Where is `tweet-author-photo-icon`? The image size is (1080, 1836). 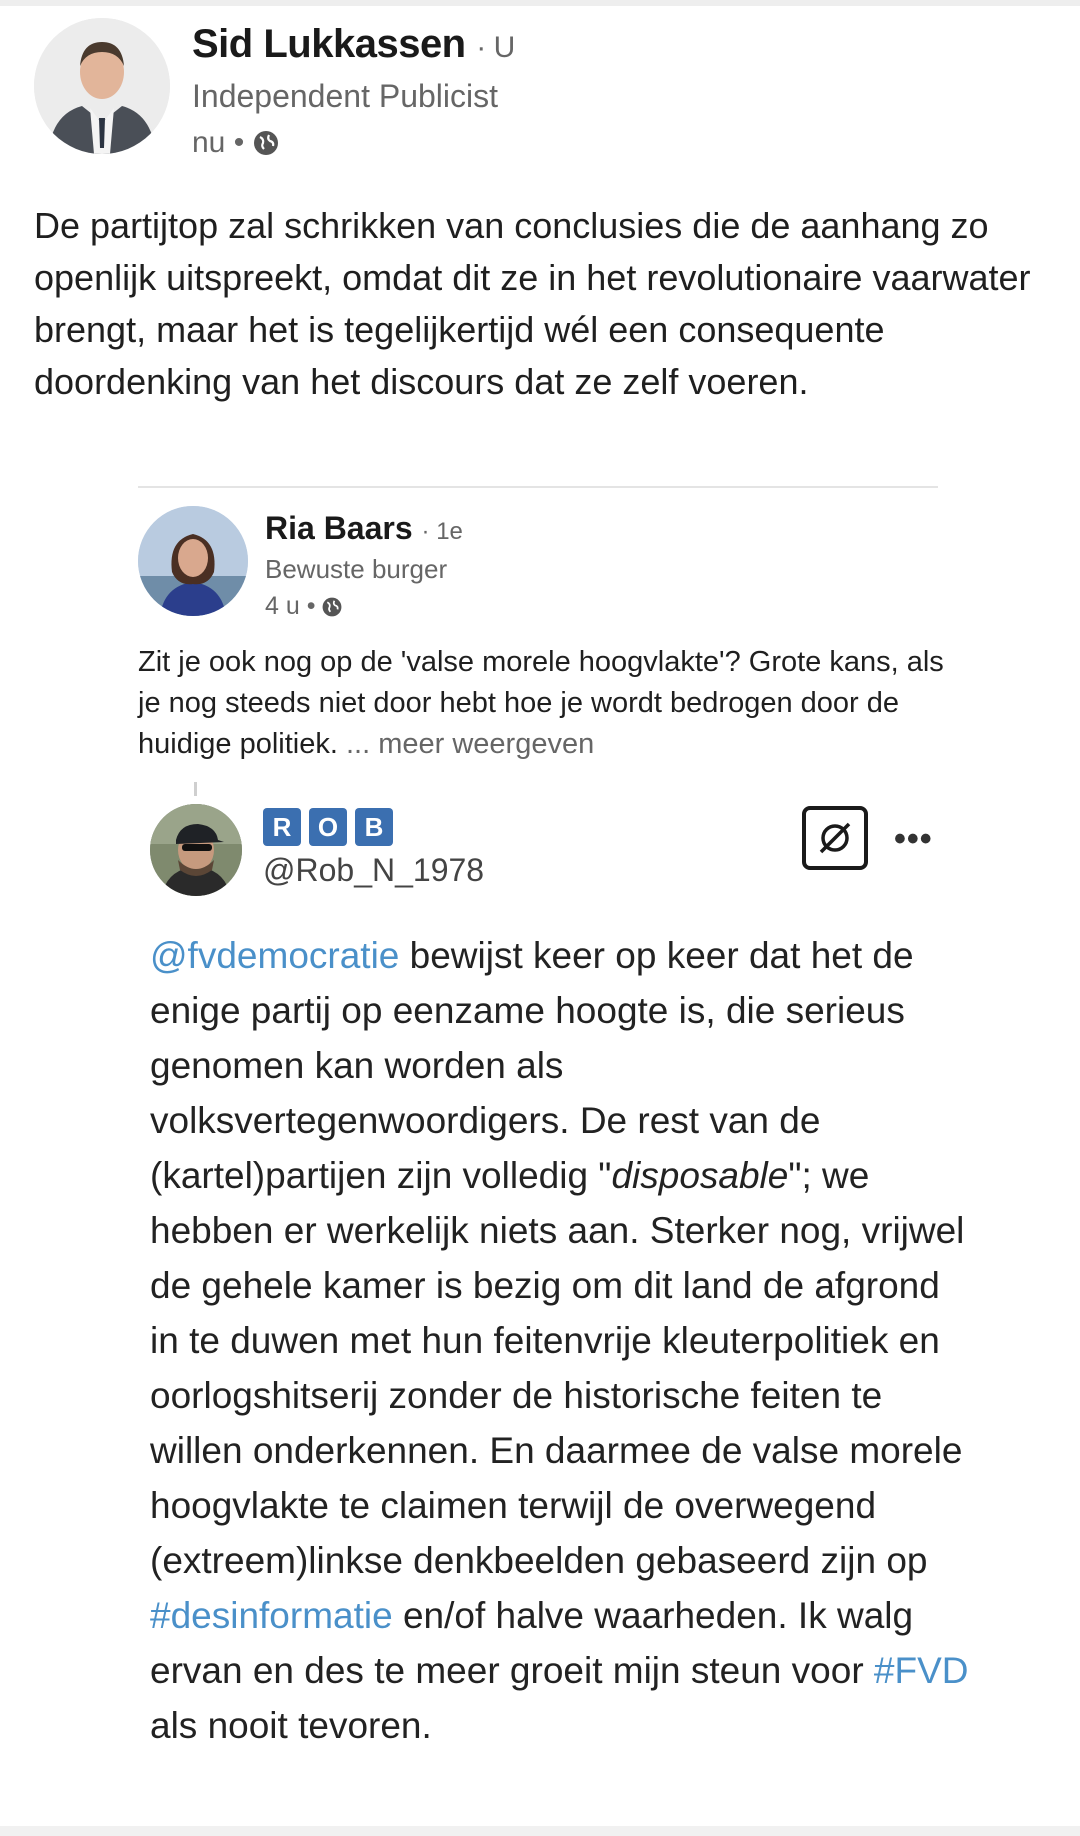
tweet-author-photo-icon is located at coordinates (196, 850).